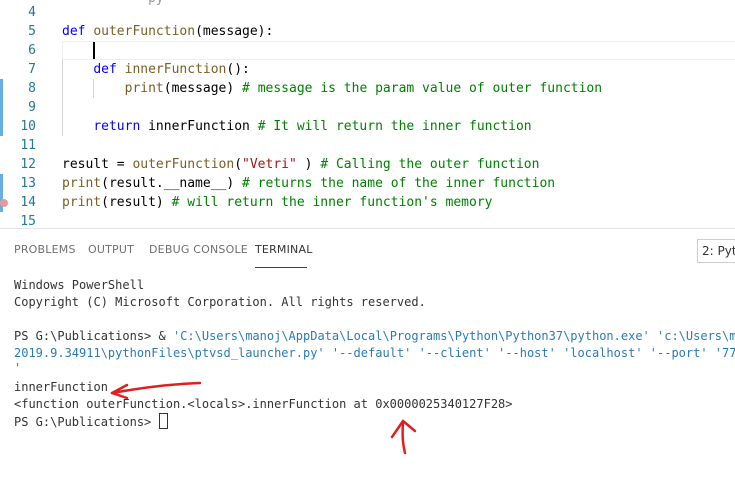  What do you see at coordinates (32, 88) in the screenshot?
I see `line-number: 8` at bounding box center [32, 88].